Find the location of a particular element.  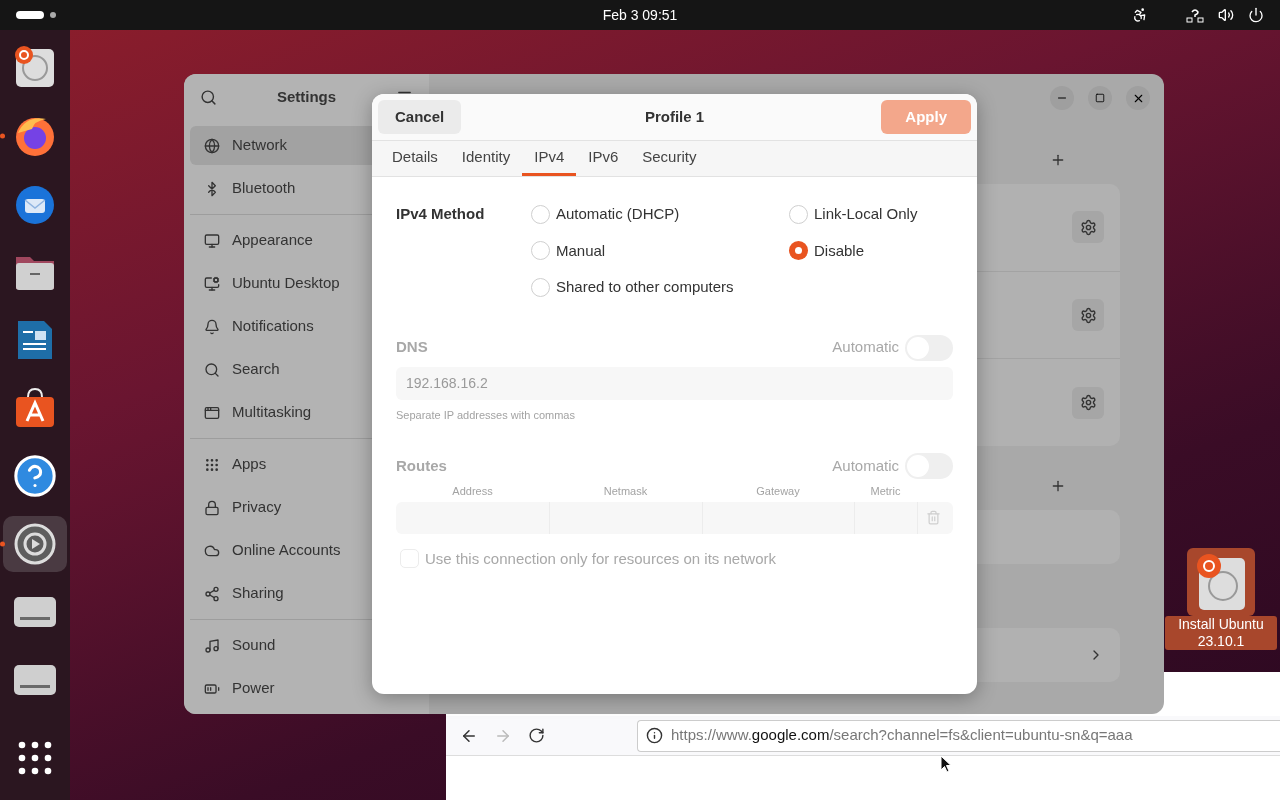

sidebar-item: Online Accounts is located at coordinates (306, 550).